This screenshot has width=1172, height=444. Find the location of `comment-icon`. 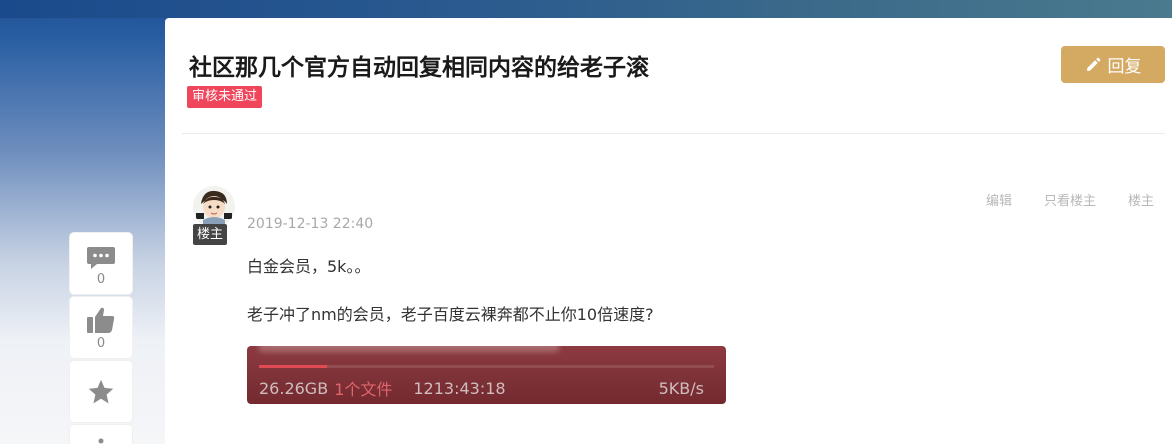

comment-icon is located at coordinates (101, 258).